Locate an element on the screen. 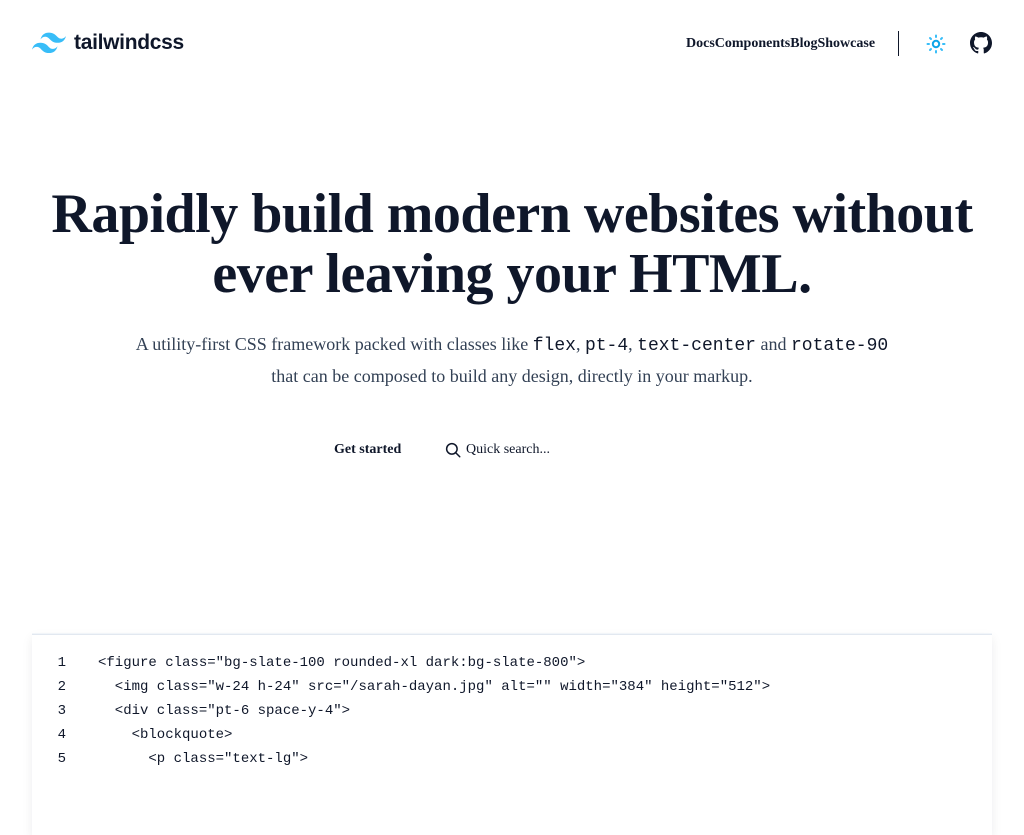 This screenshot has width=1024, height=835. nav-components: Components is located at coordinates (752, 44).